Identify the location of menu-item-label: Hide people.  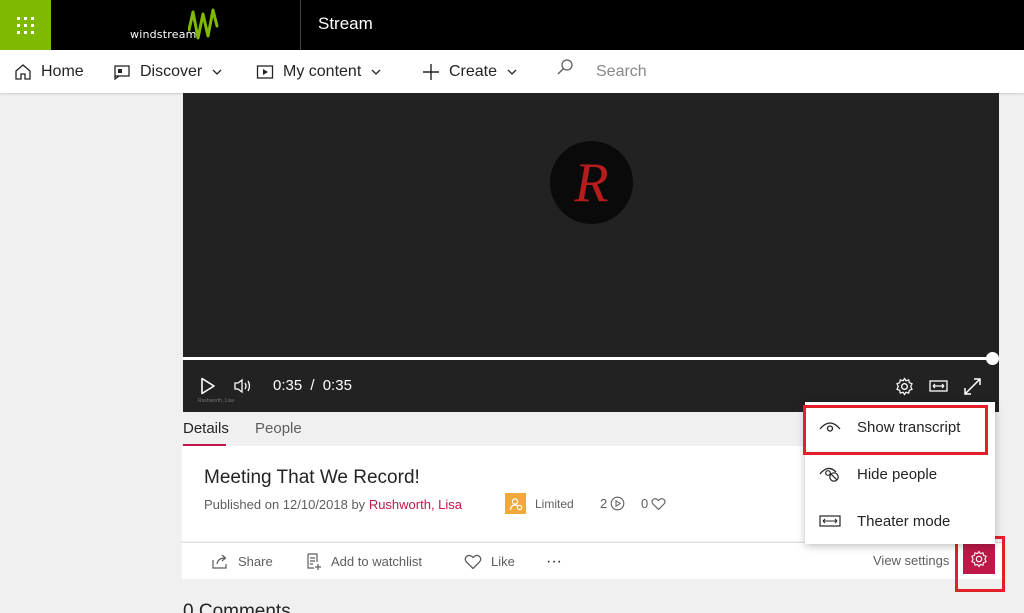
(897, 474).